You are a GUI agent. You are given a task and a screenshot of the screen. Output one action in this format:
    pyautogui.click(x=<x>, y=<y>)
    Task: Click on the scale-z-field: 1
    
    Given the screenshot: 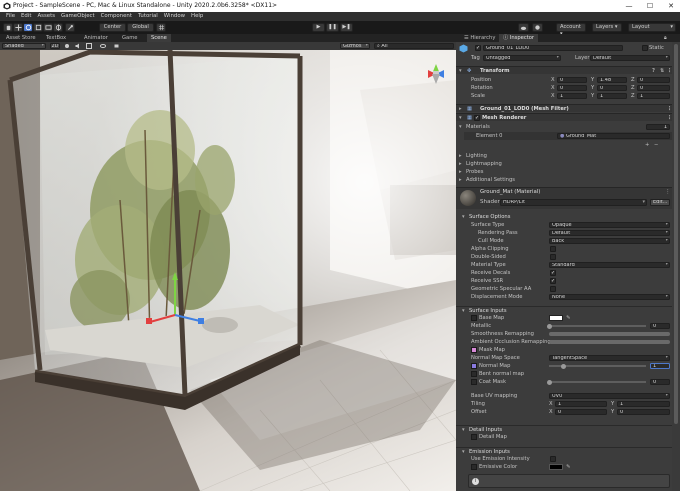 What is the action you would take?
    pyautogui.click(x=653, y=96)
    